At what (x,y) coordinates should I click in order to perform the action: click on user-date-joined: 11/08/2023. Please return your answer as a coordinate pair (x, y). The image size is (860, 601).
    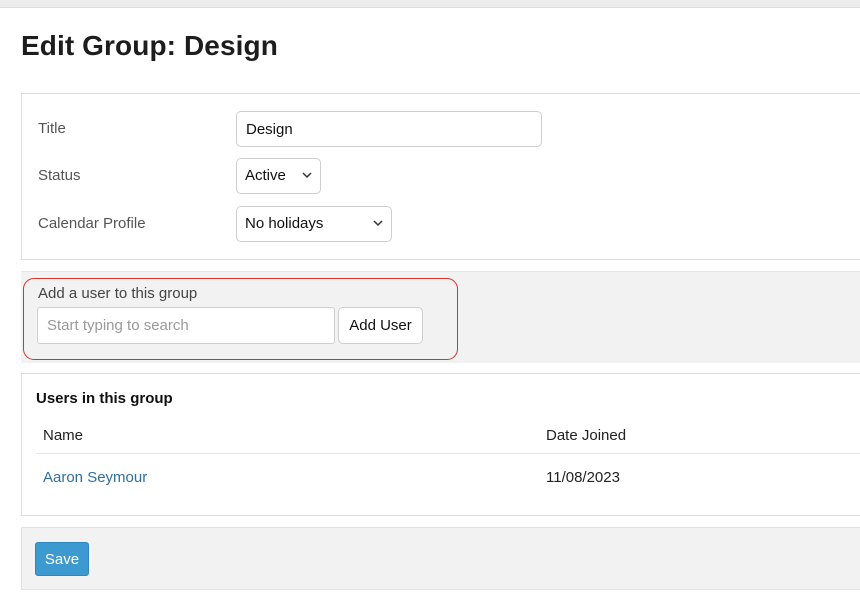
    Looking at the image, I should click on (583, 477).